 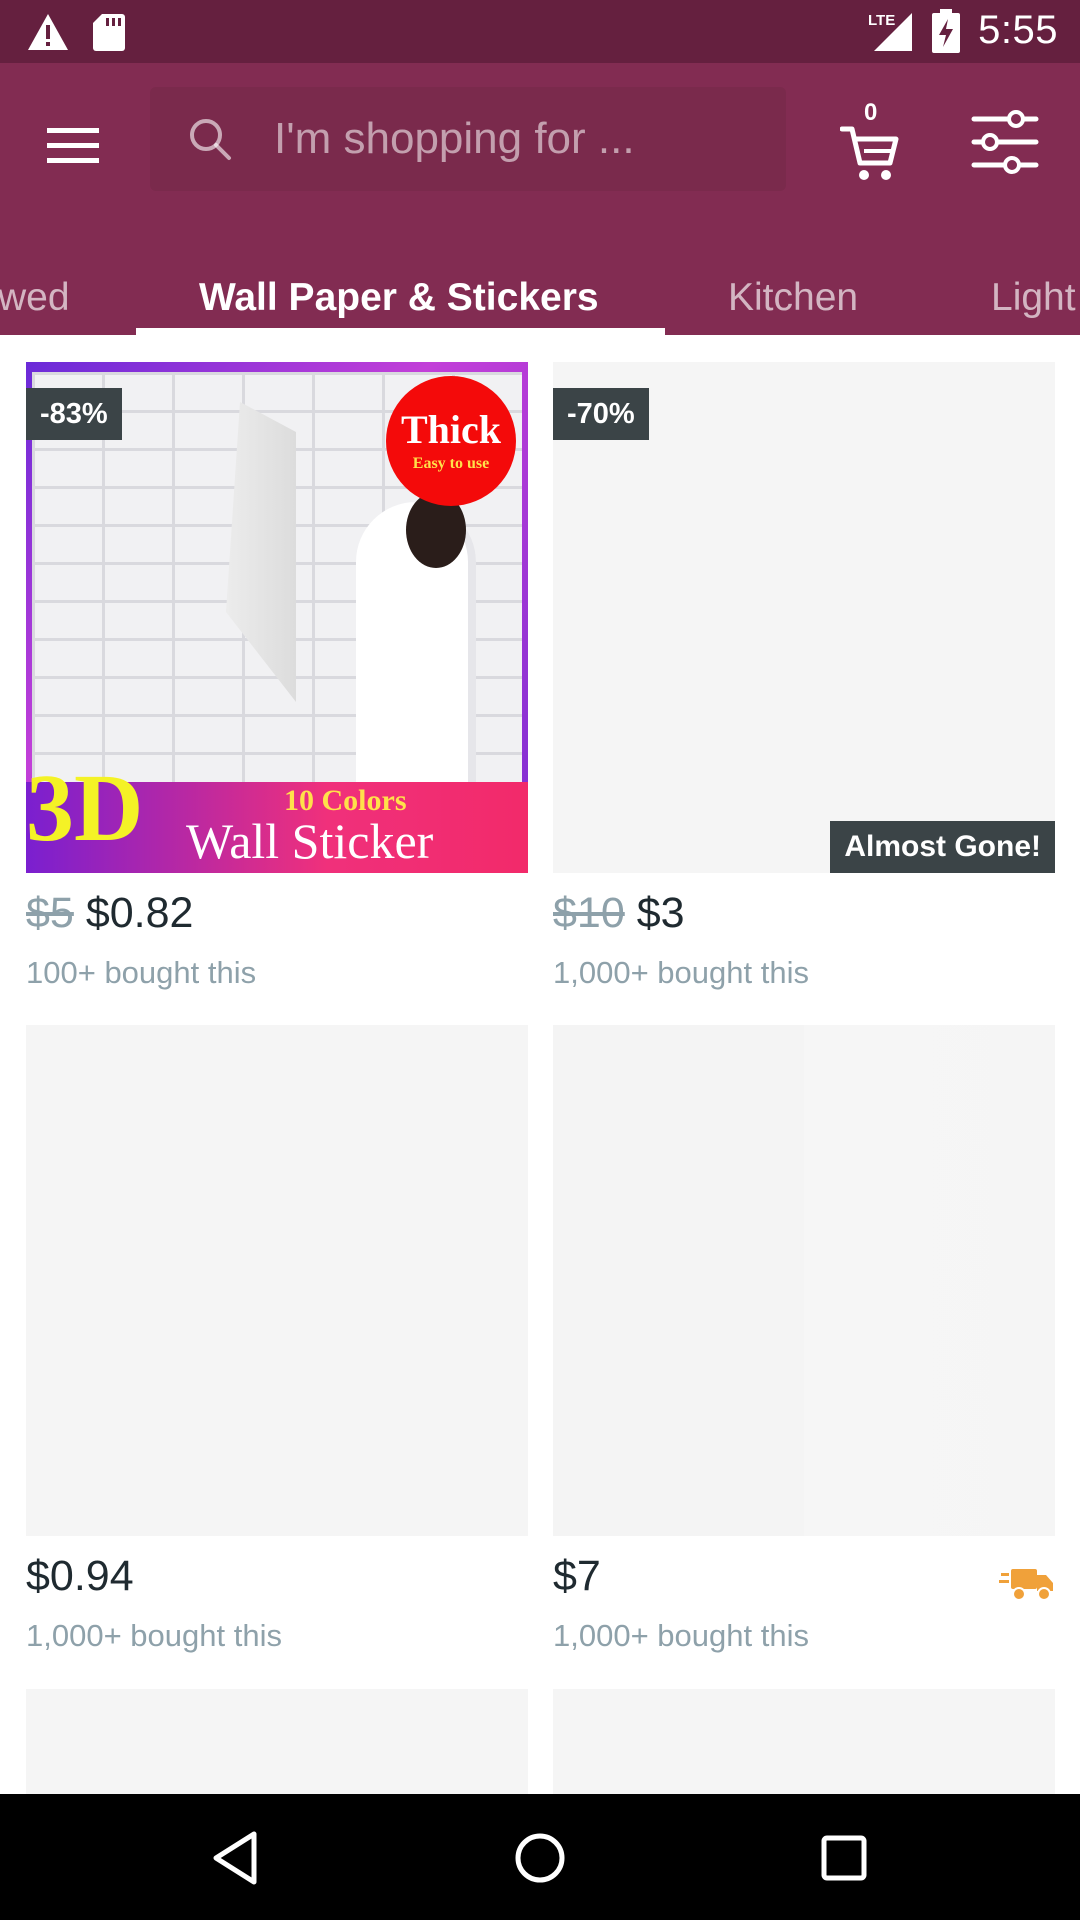 I want to click on home-icon, so click(x=540, y=1858).